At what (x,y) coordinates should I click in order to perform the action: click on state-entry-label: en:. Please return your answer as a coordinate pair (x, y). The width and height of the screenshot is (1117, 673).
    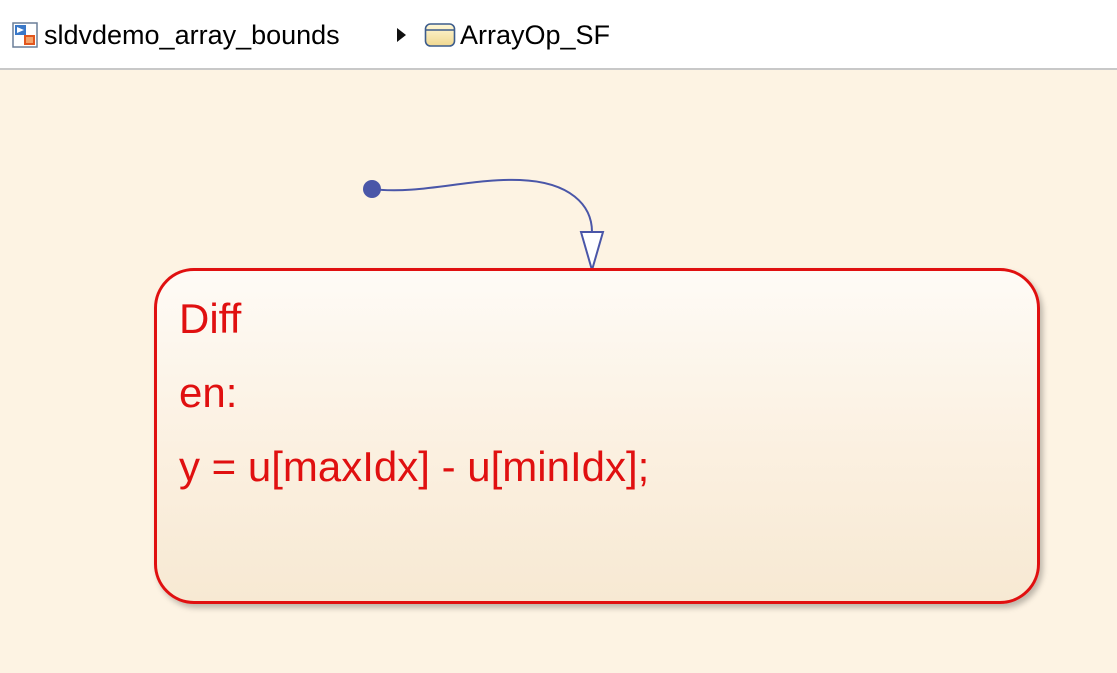
    Looking at the image, I should click on (208, 393).